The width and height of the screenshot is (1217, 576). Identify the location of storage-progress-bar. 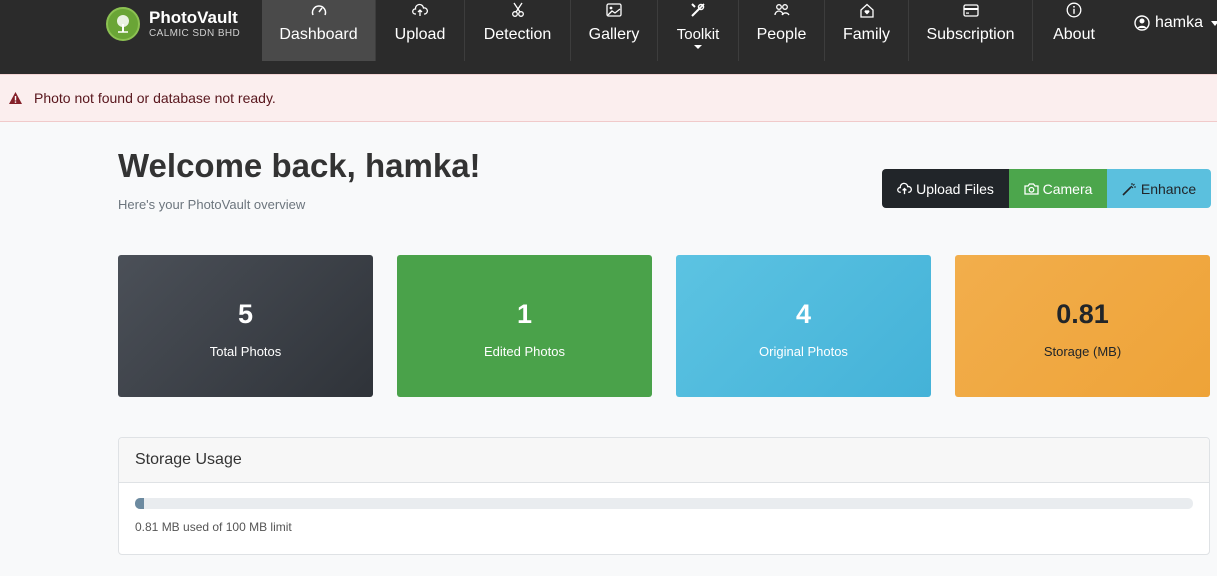
(664, 503).